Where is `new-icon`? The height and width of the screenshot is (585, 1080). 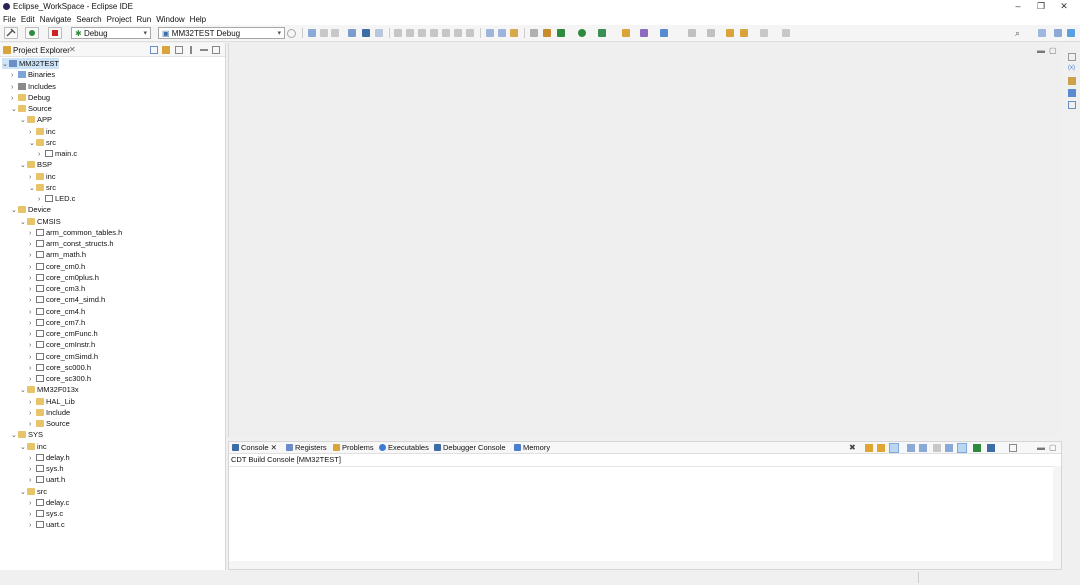
new-icon is located at coordinates (312, 33).